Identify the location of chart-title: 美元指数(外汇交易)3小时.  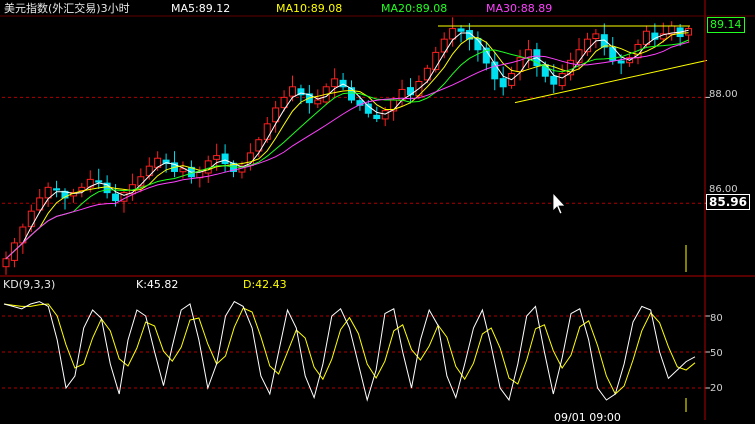
(67, 8).